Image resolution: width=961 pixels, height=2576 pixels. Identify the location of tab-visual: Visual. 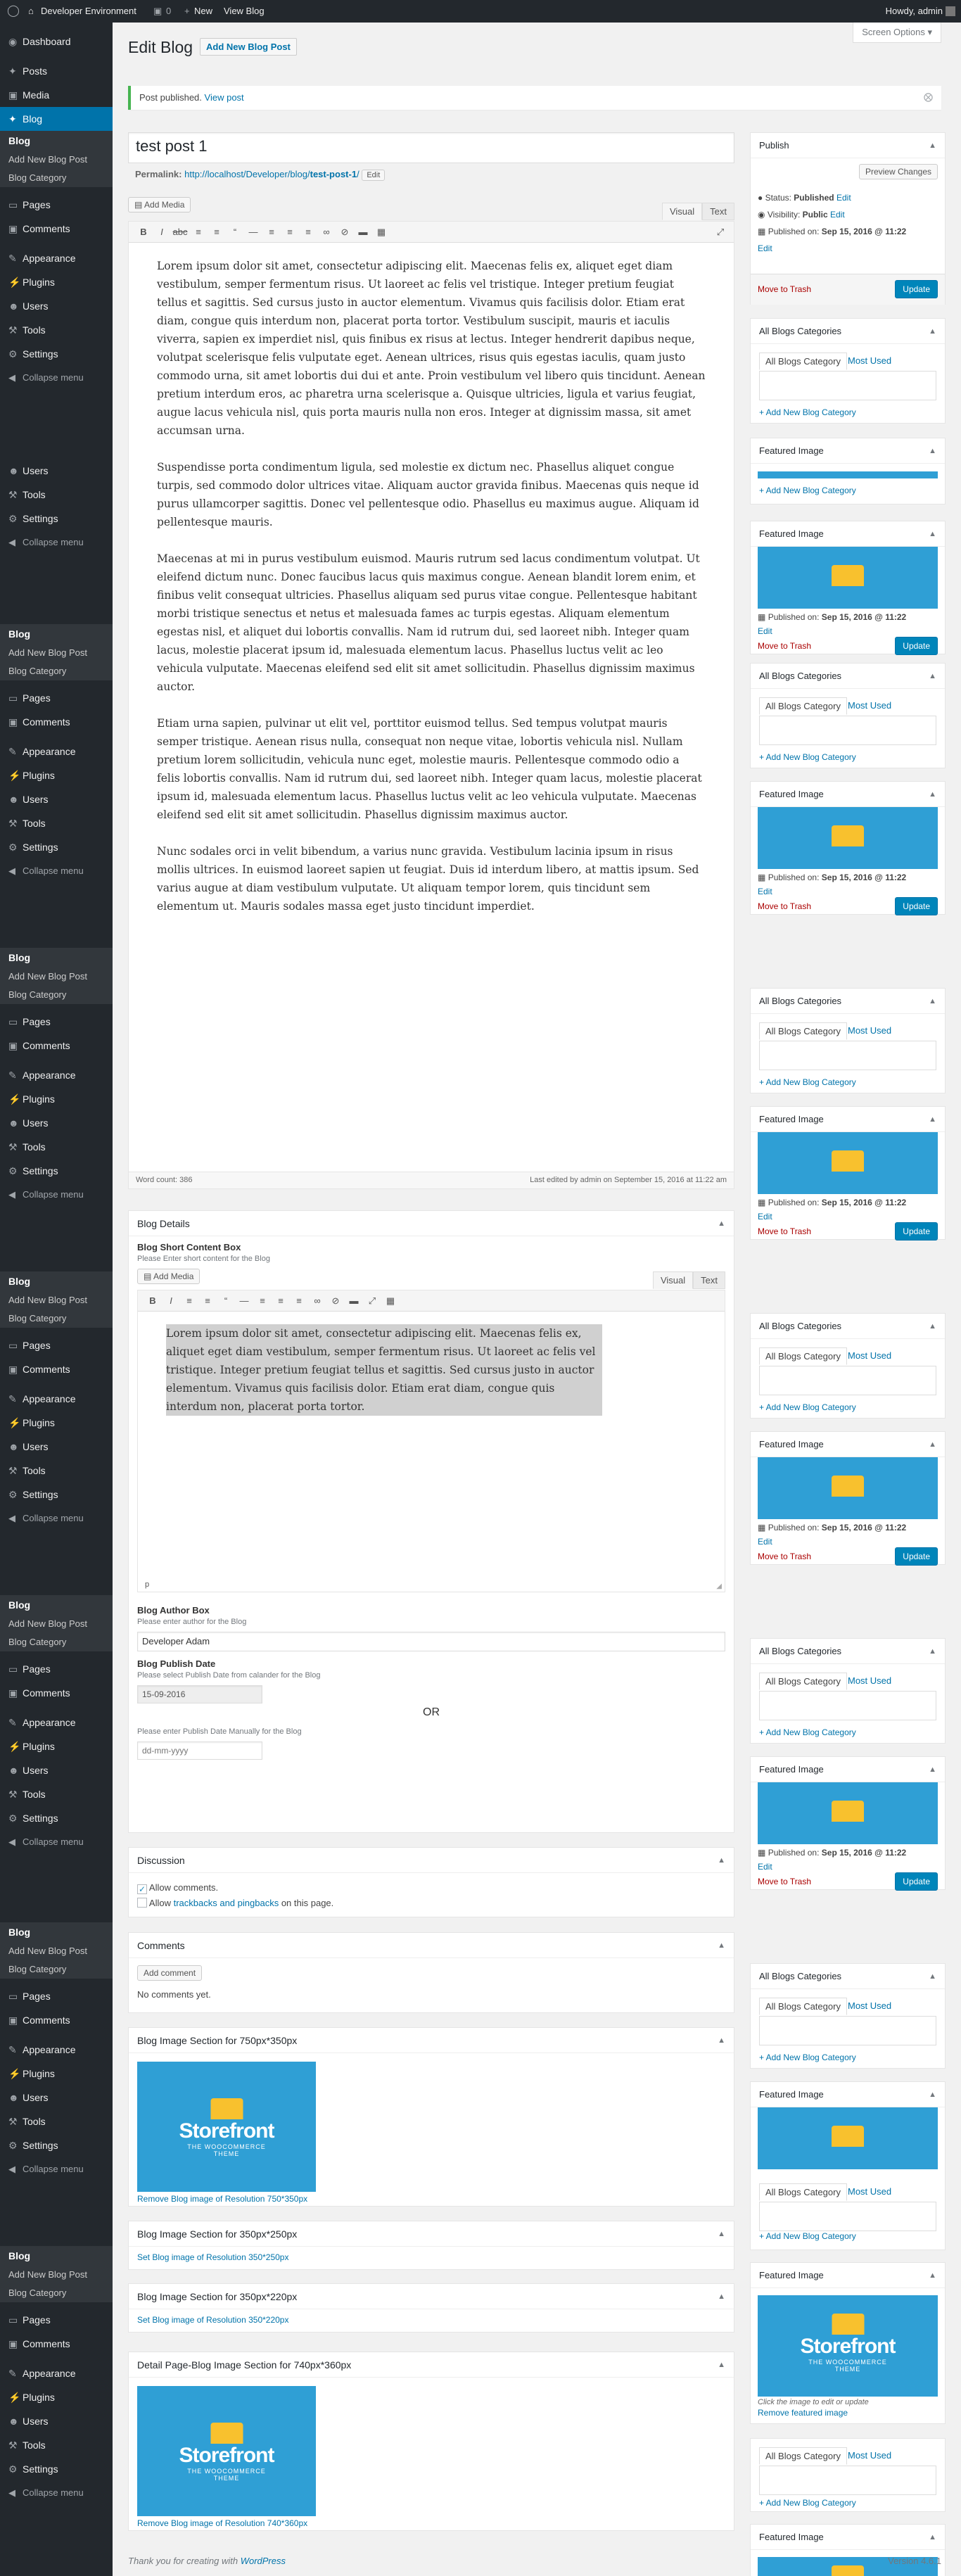
(682, 211).